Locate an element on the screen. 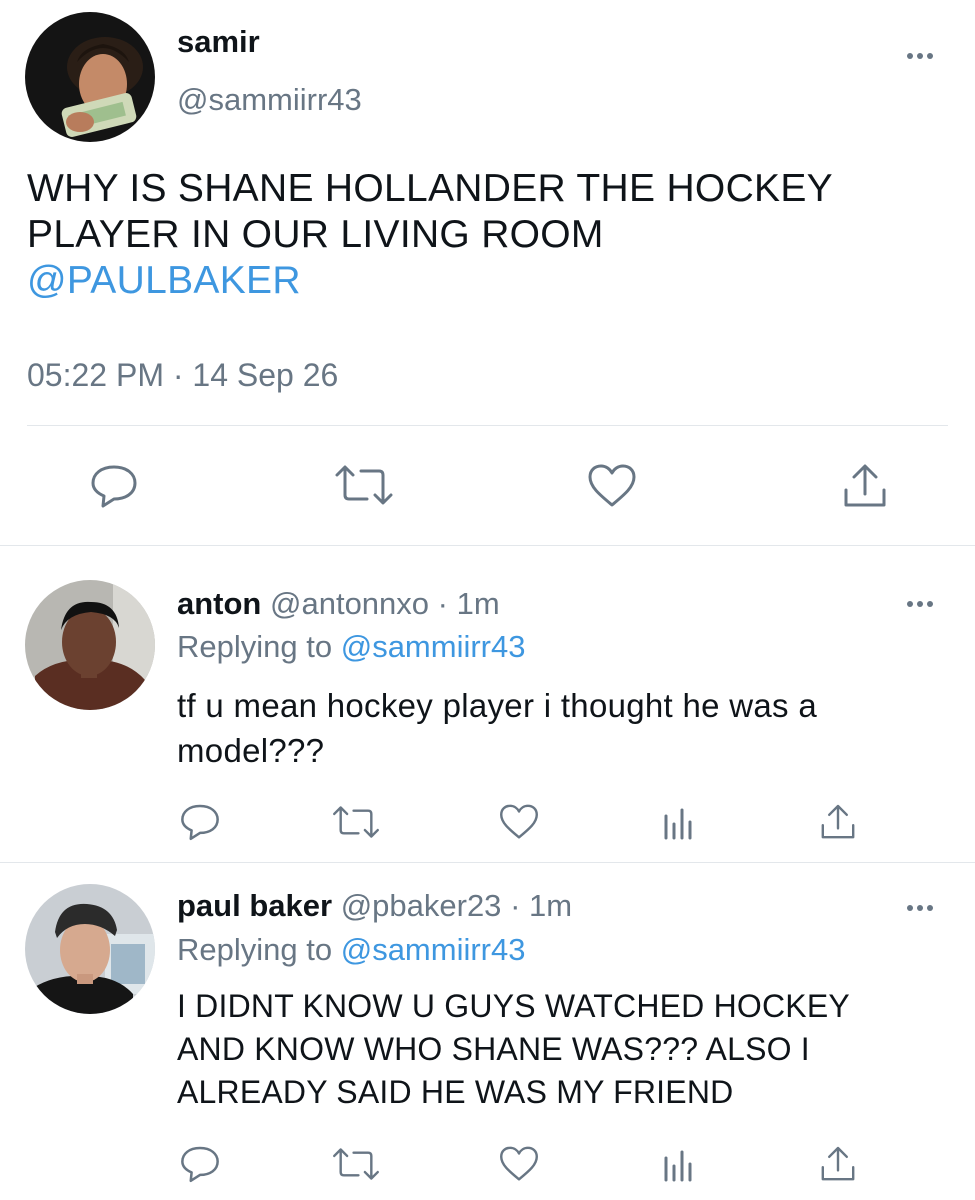  avatar-paul-baker is located at coordinates (90, 949).